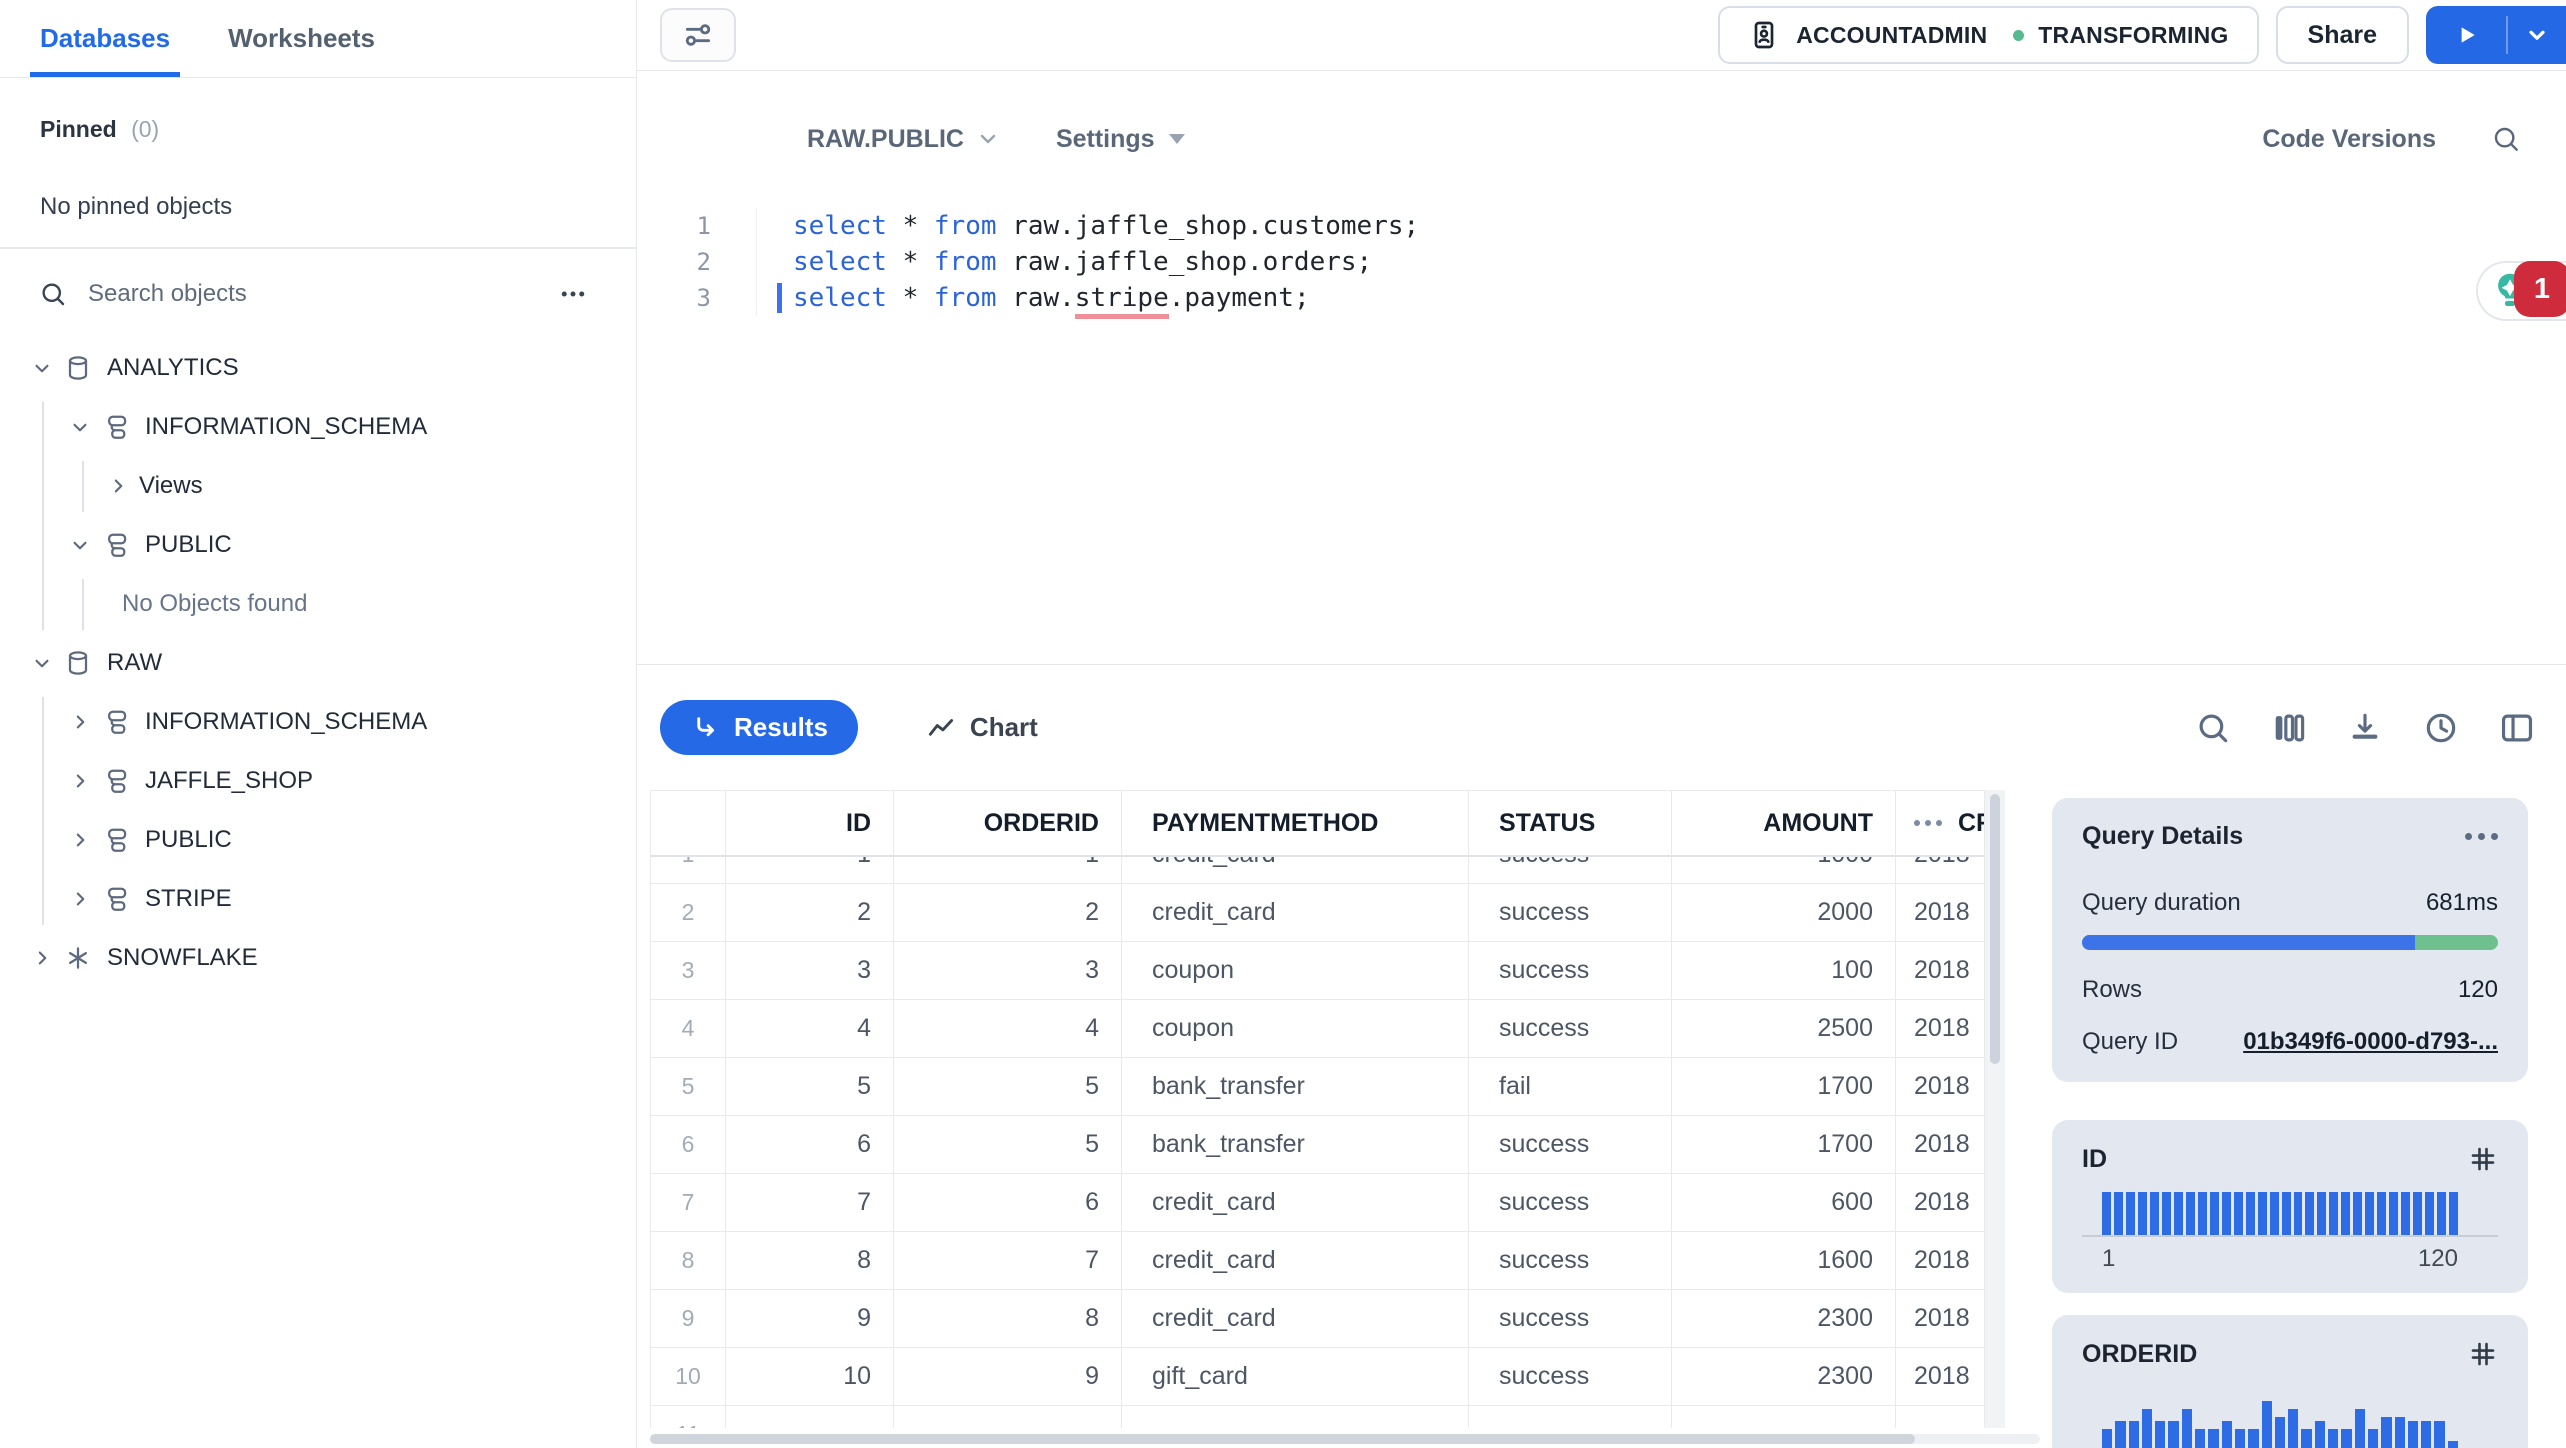  What do you see at coordinates (2289, 728) in the screenshot?
I see `columns-button` at bounding box center [2289, 728].